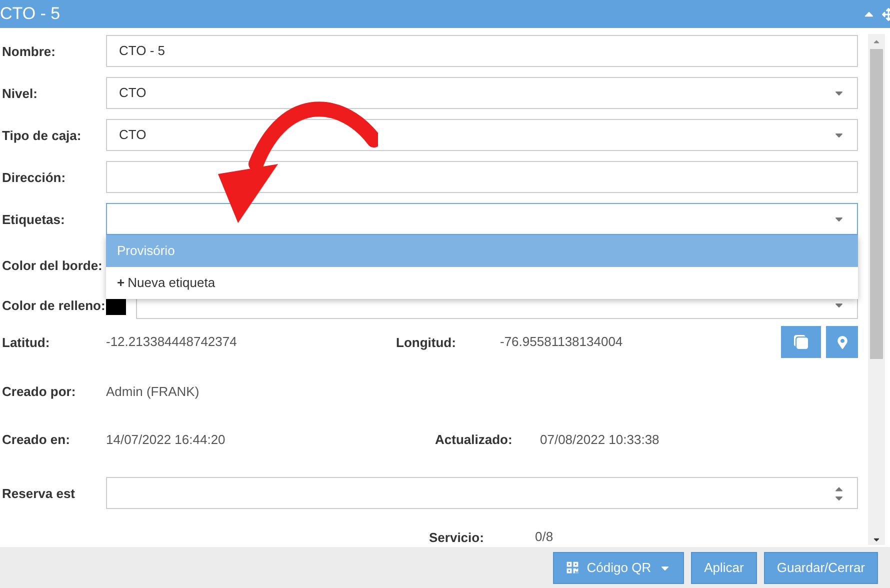 The width and height of the screenshot is (890, 588). What do you see at coordinates (572, 567) in the screenshot?
I see `qr-code-icon` at bounding box center [572, 567].